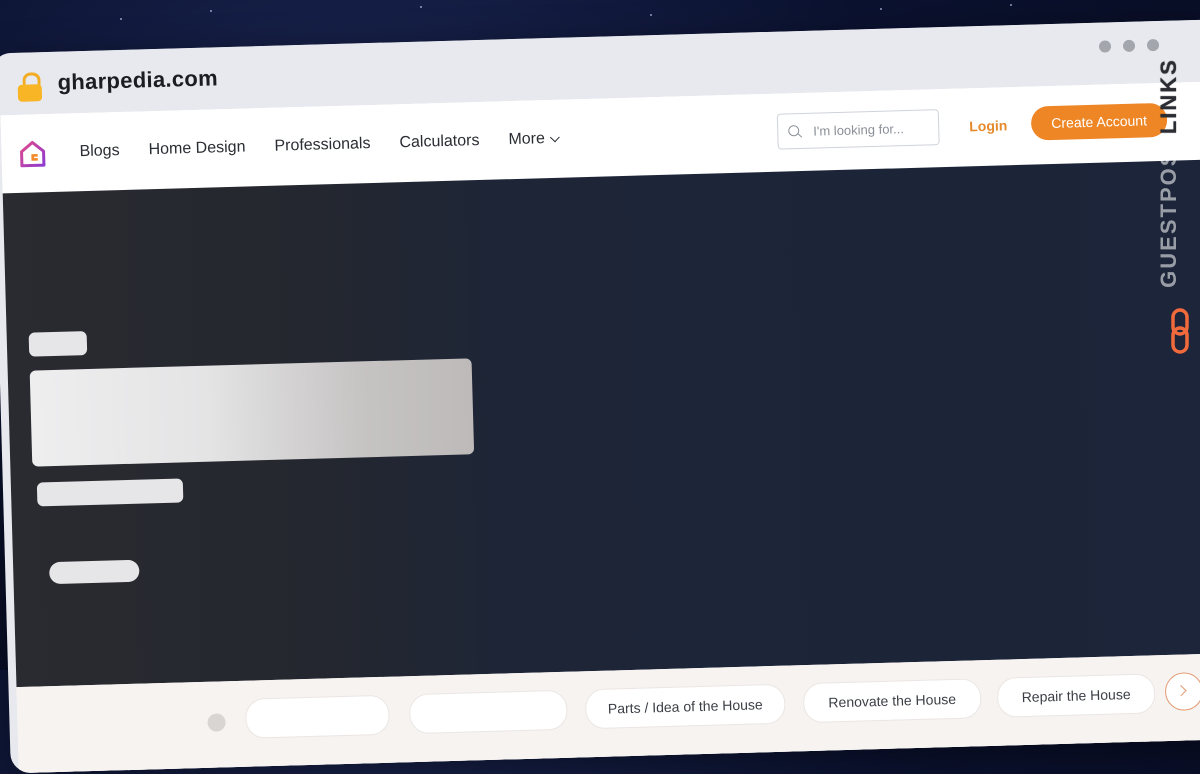  Describe the element at coordinates (32, 154) in the screenshot. I see `gharpedia-logo-icon` at that location.